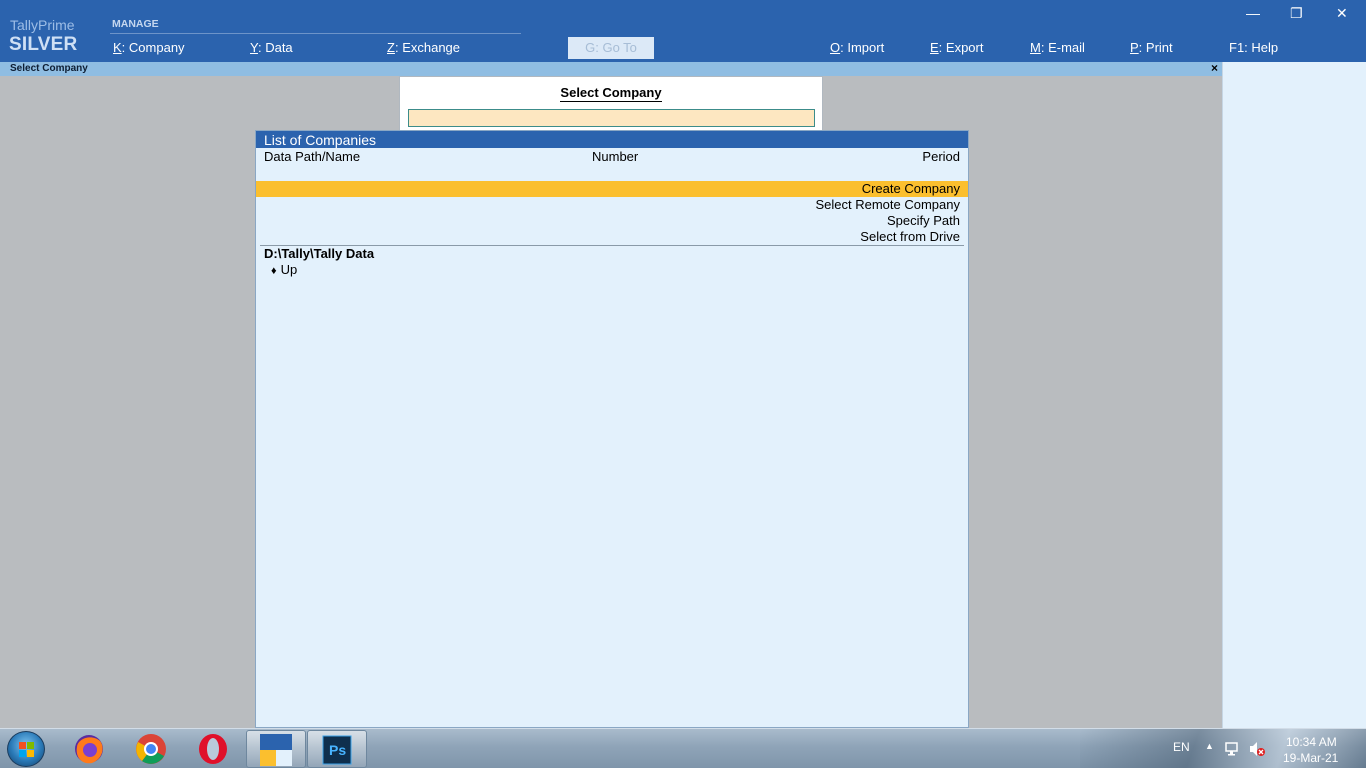 This screenshot has height=768, width=1366. I want to click on windows-start-icon, so click(26, 749).